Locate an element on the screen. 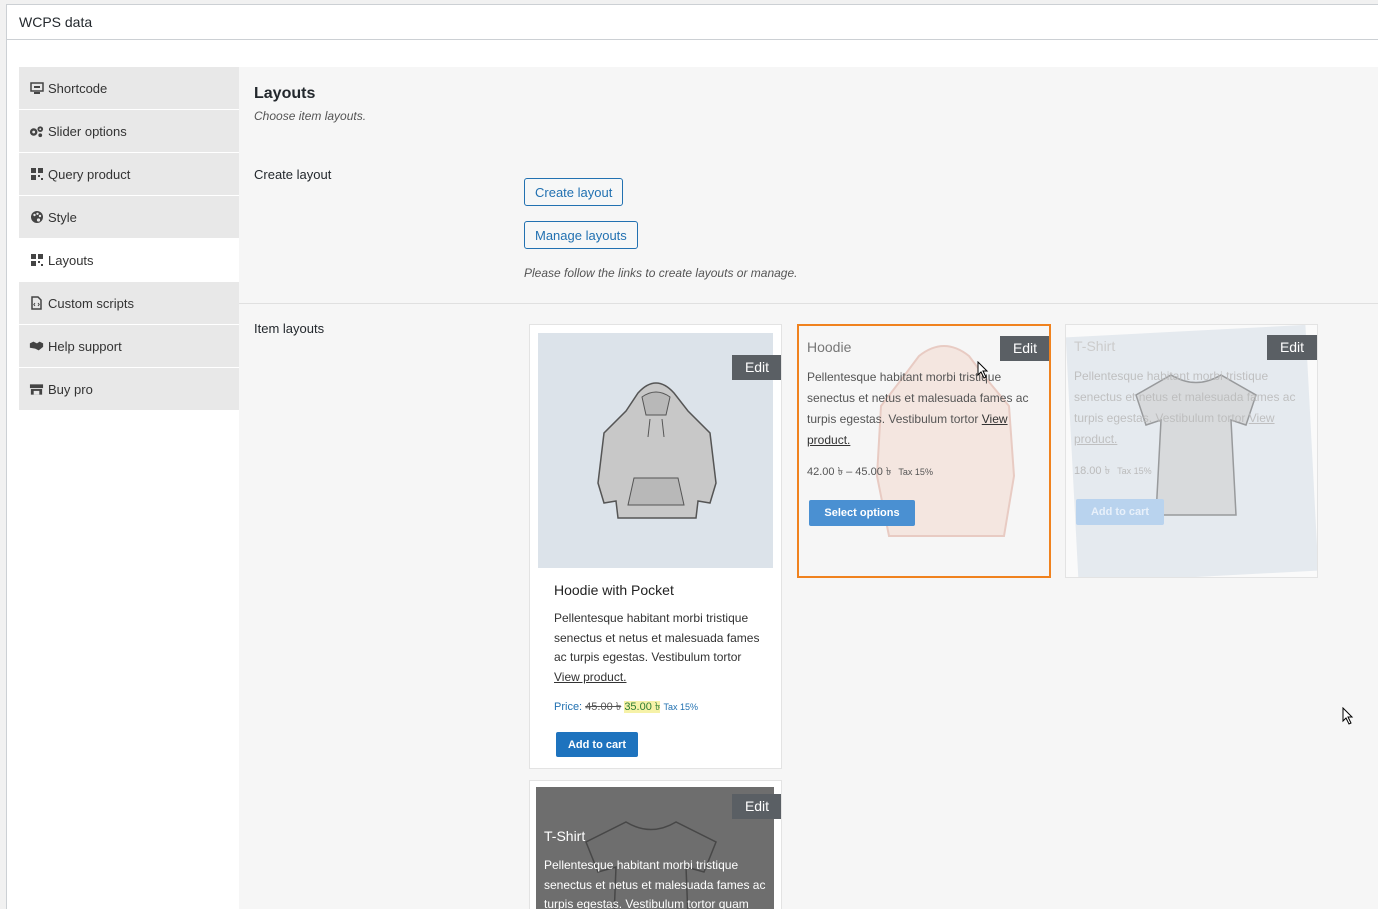 This screenshot has height=909, width=1378. product-price: Price: 45.00 ৳ 35.00 ৳ Tax 15% is located at coordinates (626, 707).